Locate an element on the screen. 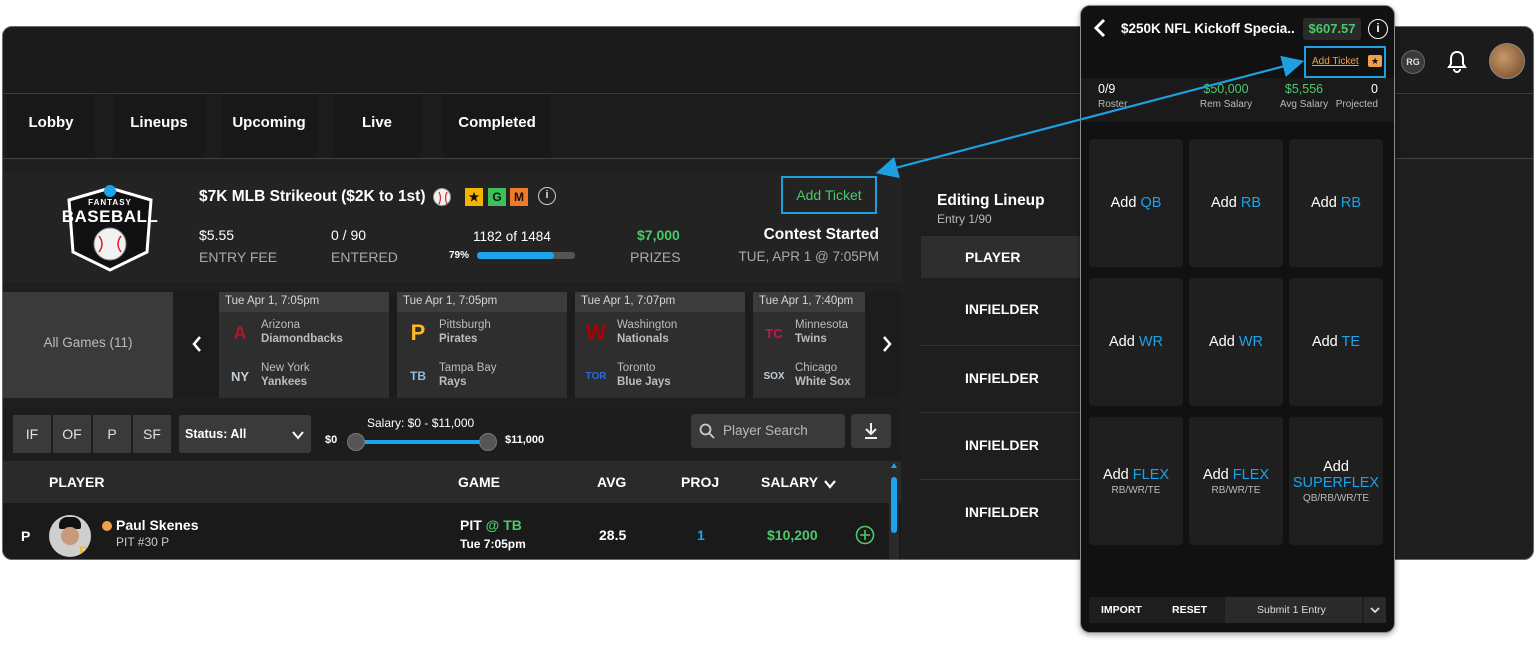 Image resolution: width=1534 pixels, height=646 pixels. mobile-footer: IMPORT RESET Submit 1 Entry is located at coordinates (1237, 610).